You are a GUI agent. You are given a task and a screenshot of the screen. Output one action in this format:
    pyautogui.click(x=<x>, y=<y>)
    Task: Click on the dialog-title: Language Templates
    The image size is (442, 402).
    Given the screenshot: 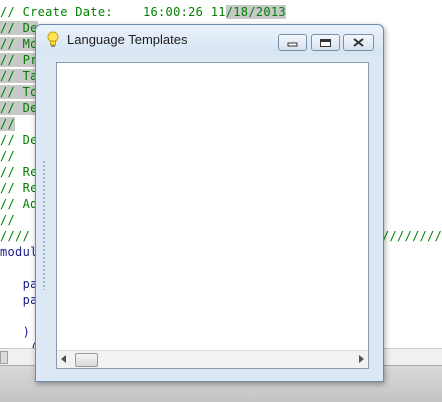 What is the action you would take?
    pyautogui.click(x=127, y=39)
    